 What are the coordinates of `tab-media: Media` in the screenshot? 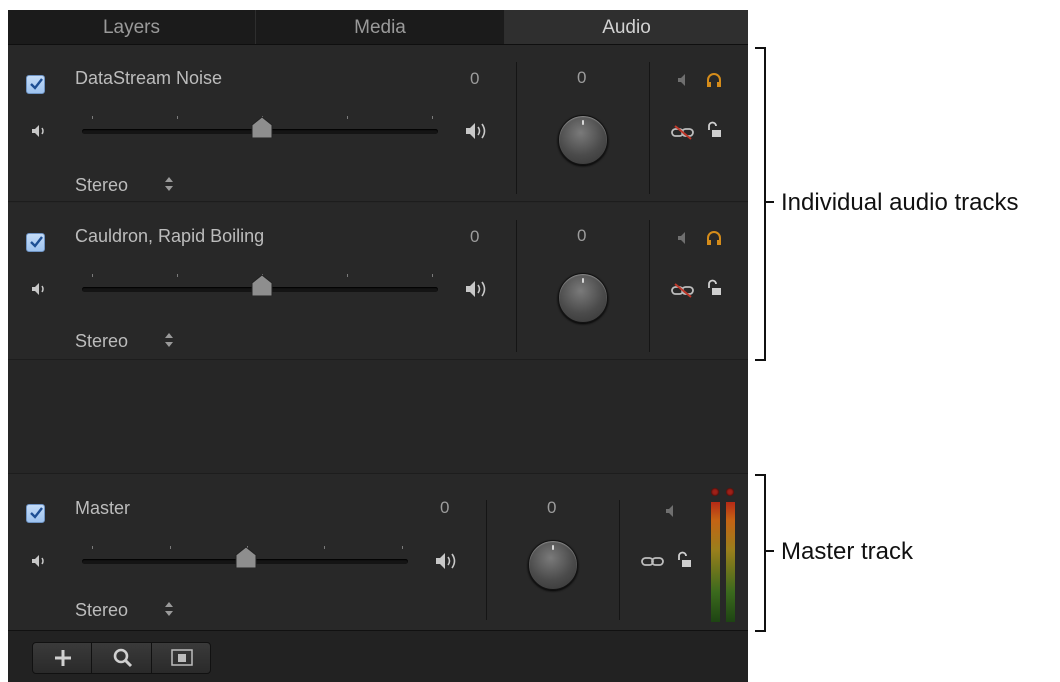 It's located at (380, 27).